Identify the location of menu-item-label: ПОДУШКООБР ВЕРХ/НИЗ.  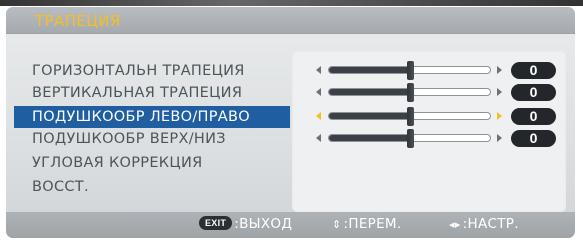
(129, 139).